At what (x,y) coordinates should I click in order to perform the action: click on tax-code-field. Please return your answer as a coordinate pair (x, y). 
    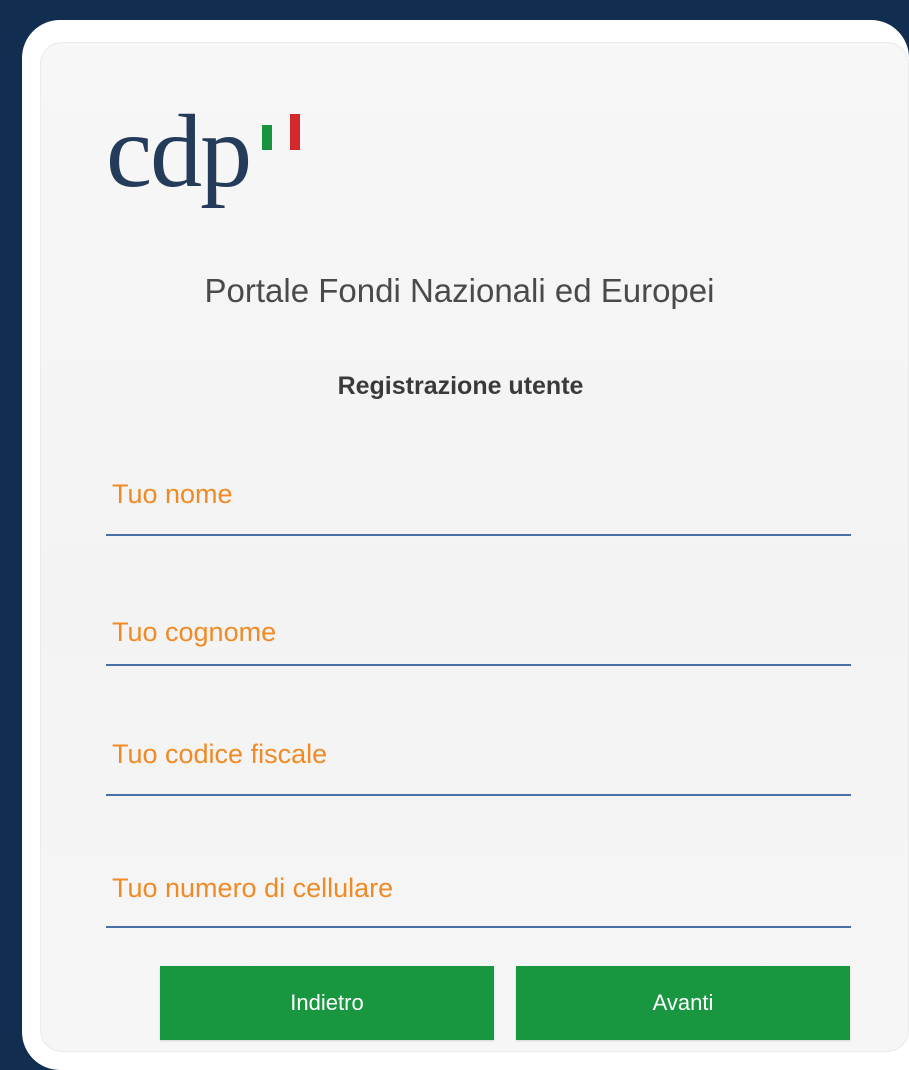
    Looking at the image, I should click on (478, 765).